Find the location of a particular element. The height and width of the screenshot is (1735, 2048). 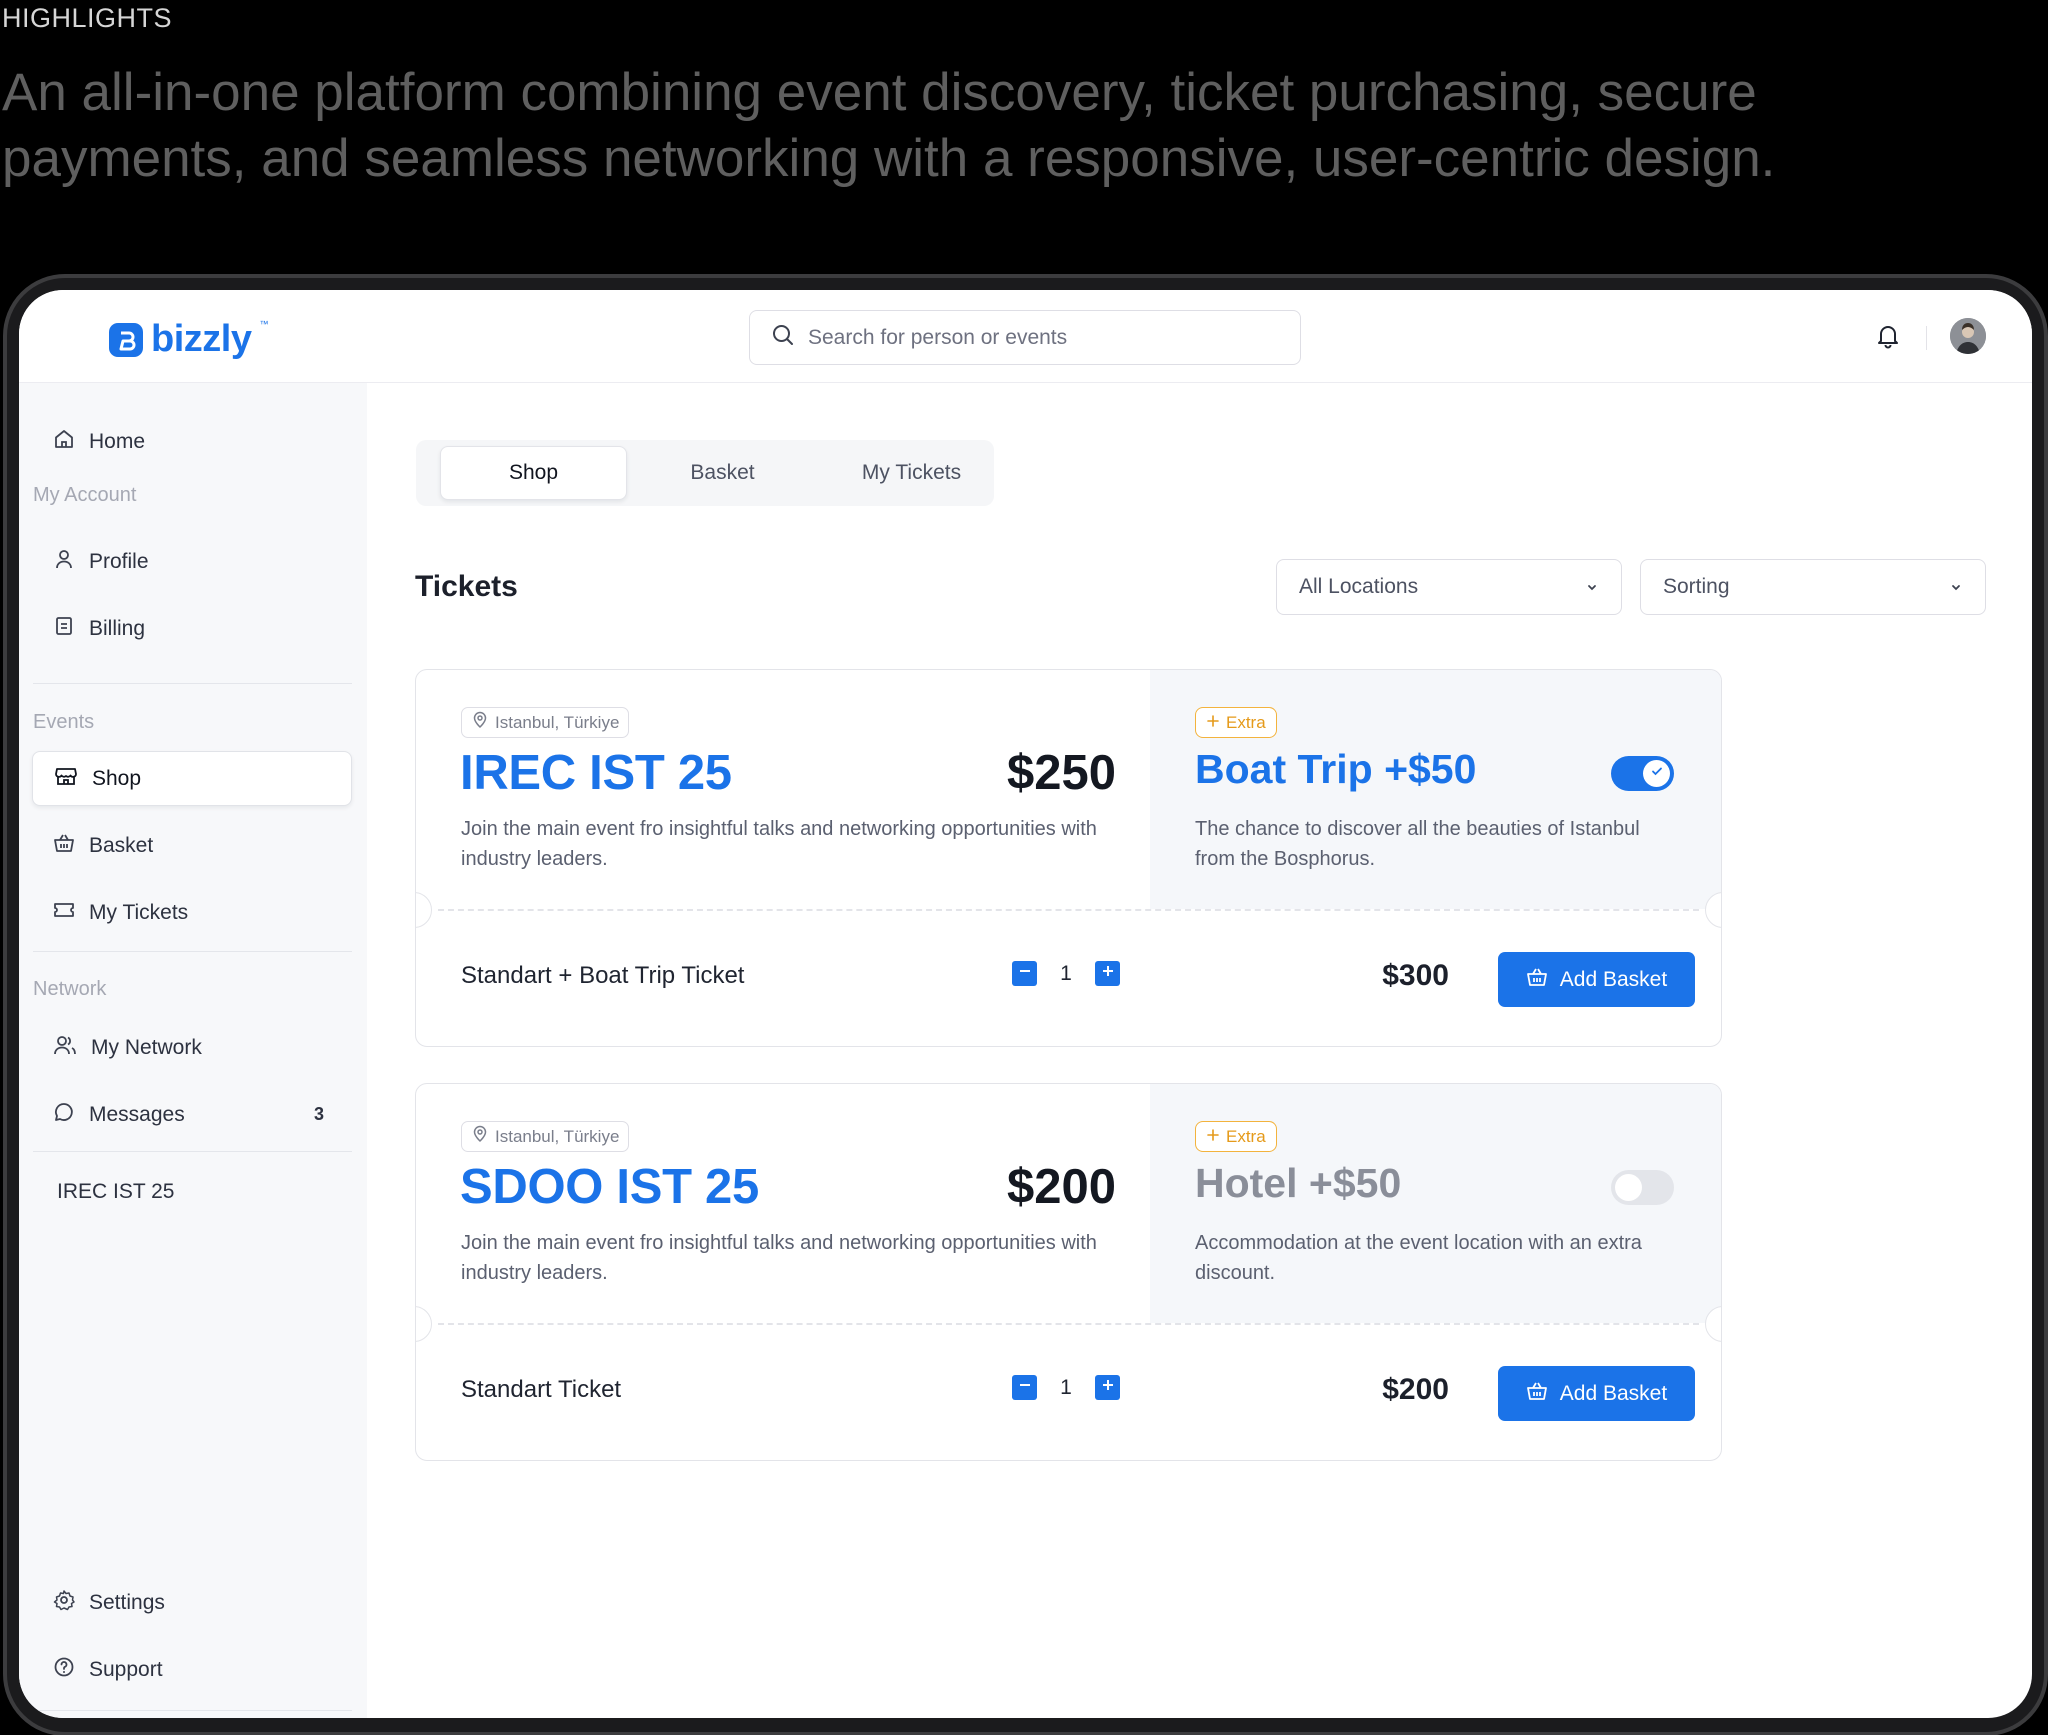

avatar is located at coordinates (1968, 336).